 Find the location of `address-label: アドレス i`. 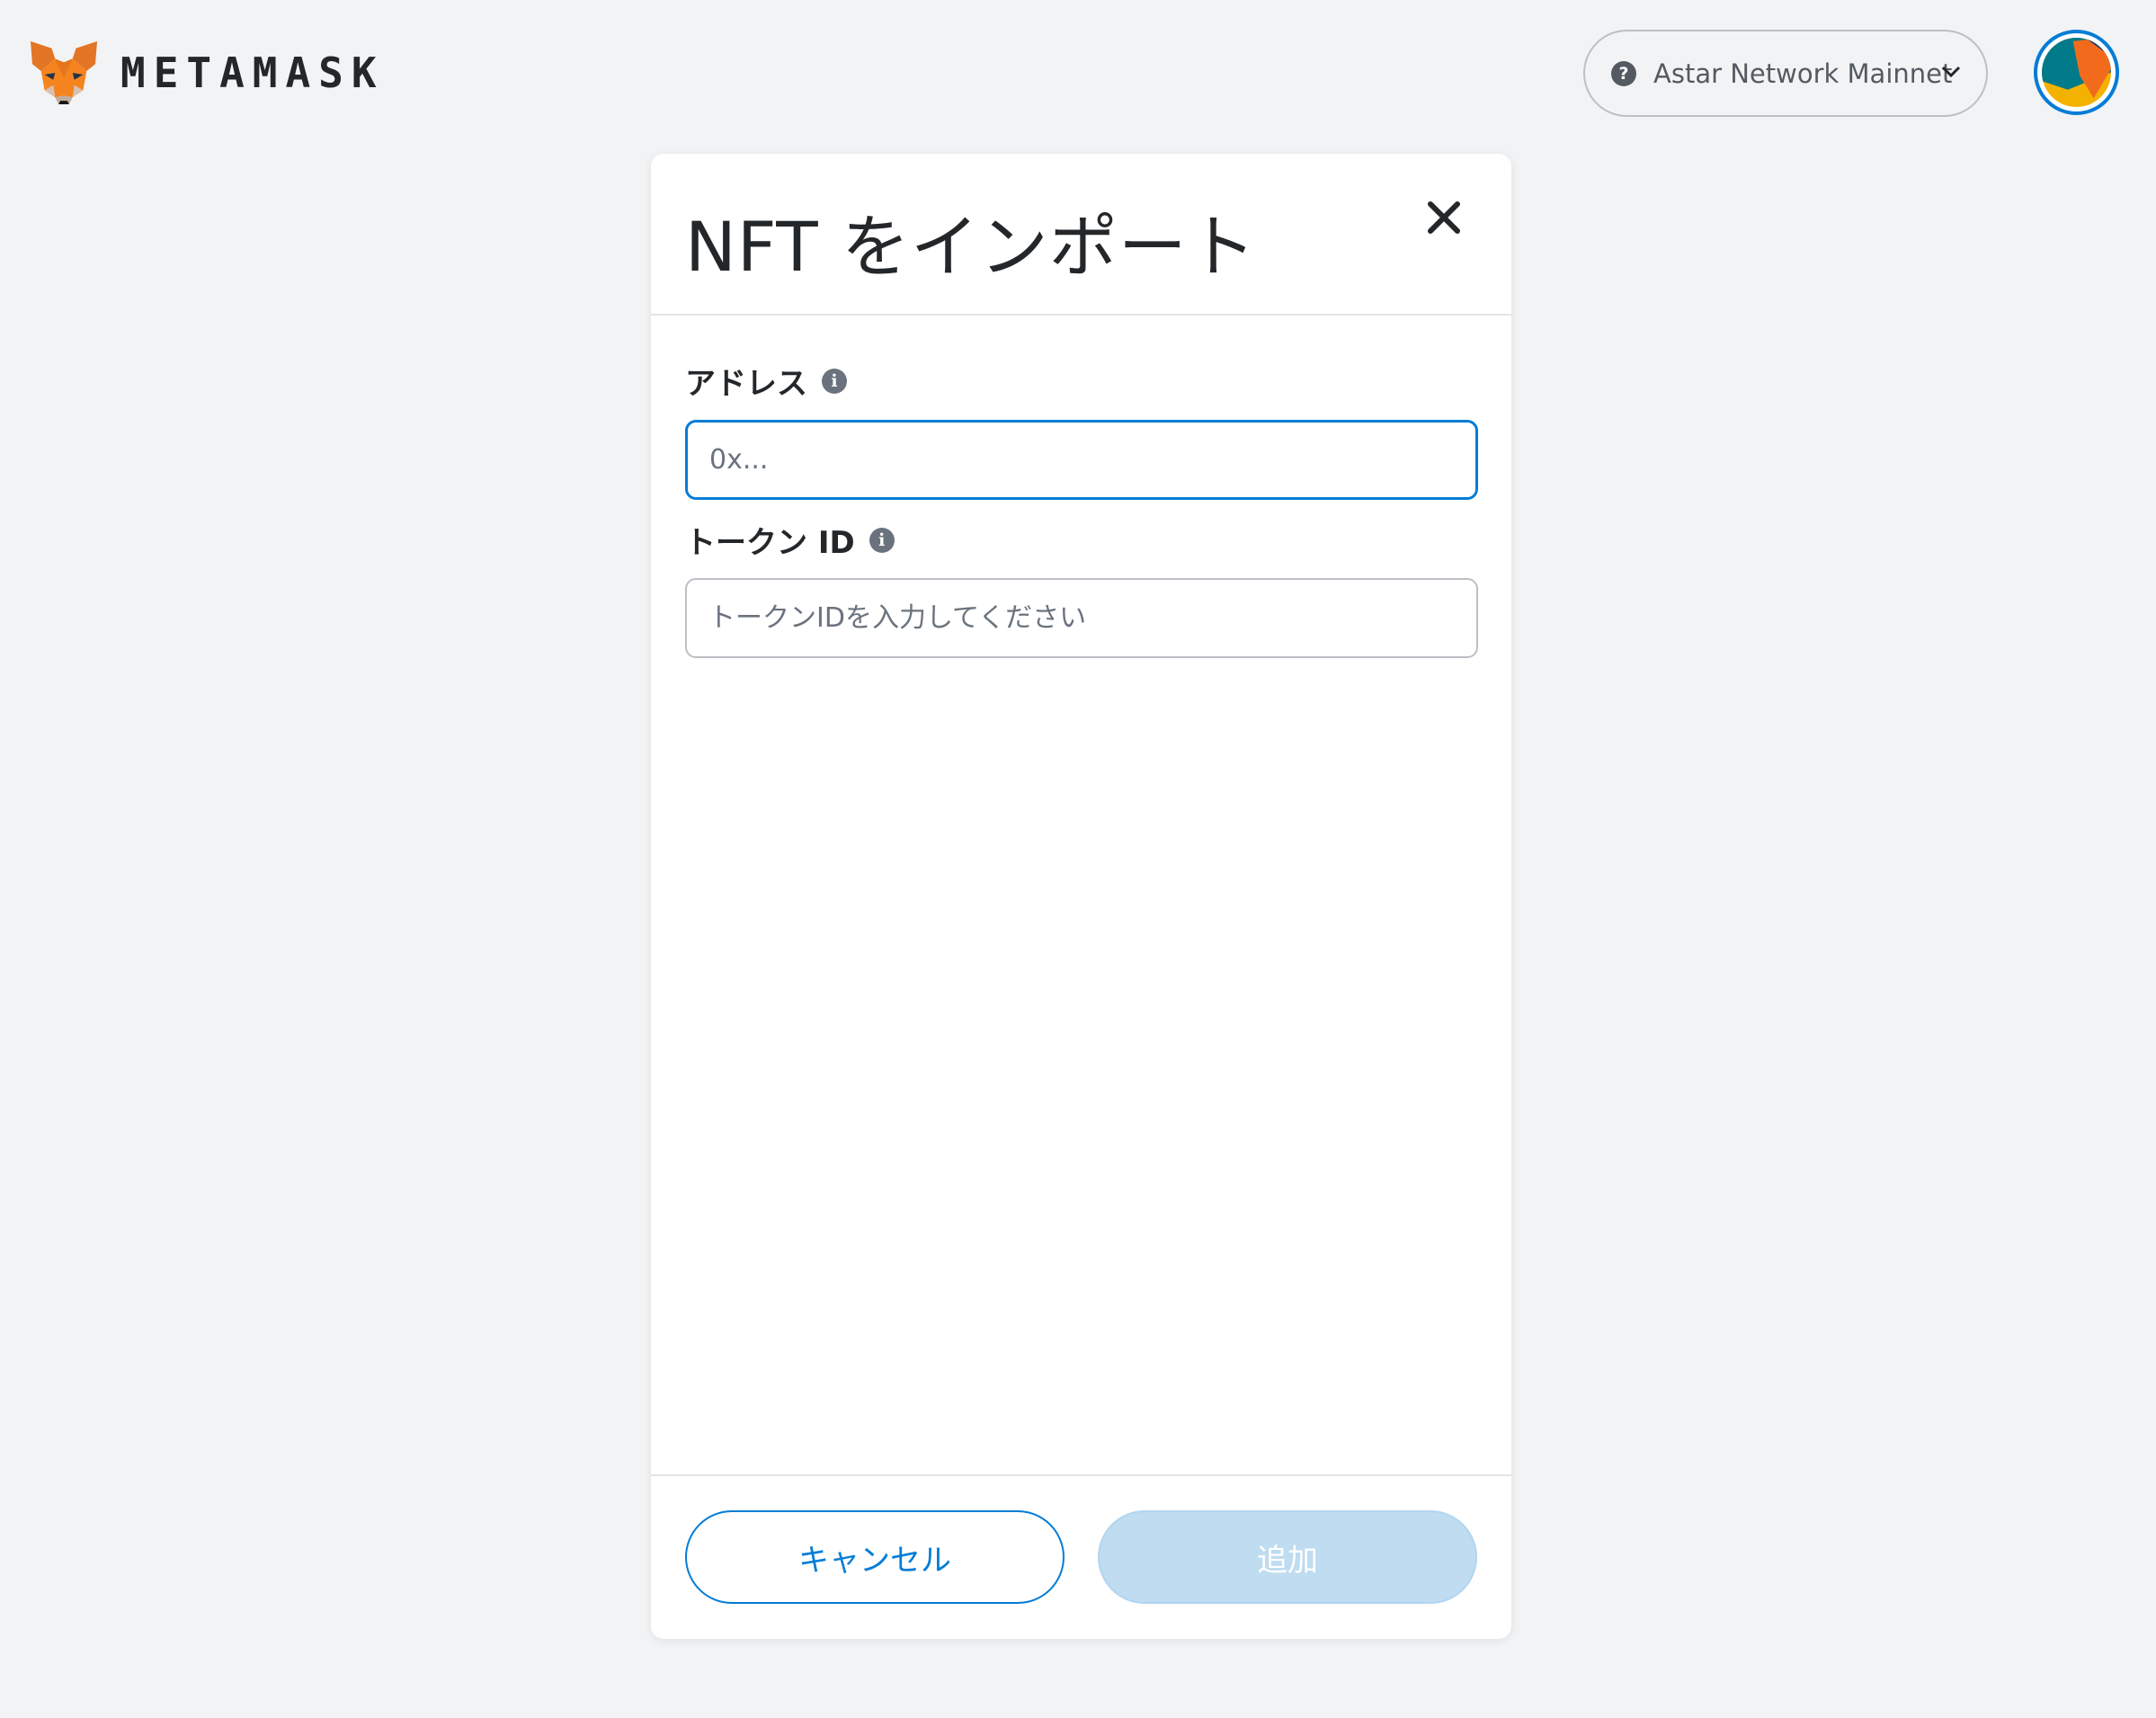

address-label: アドレス i is located at coordinates (766, 381).